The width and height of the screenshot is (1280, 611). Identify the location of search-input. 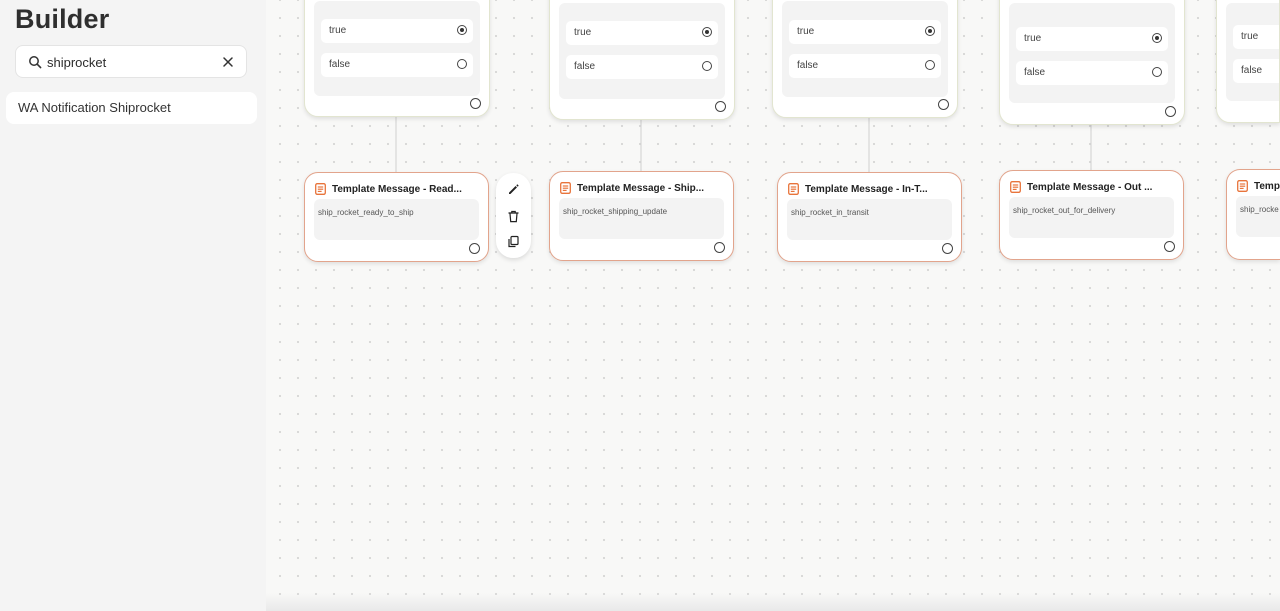
(132, 62).